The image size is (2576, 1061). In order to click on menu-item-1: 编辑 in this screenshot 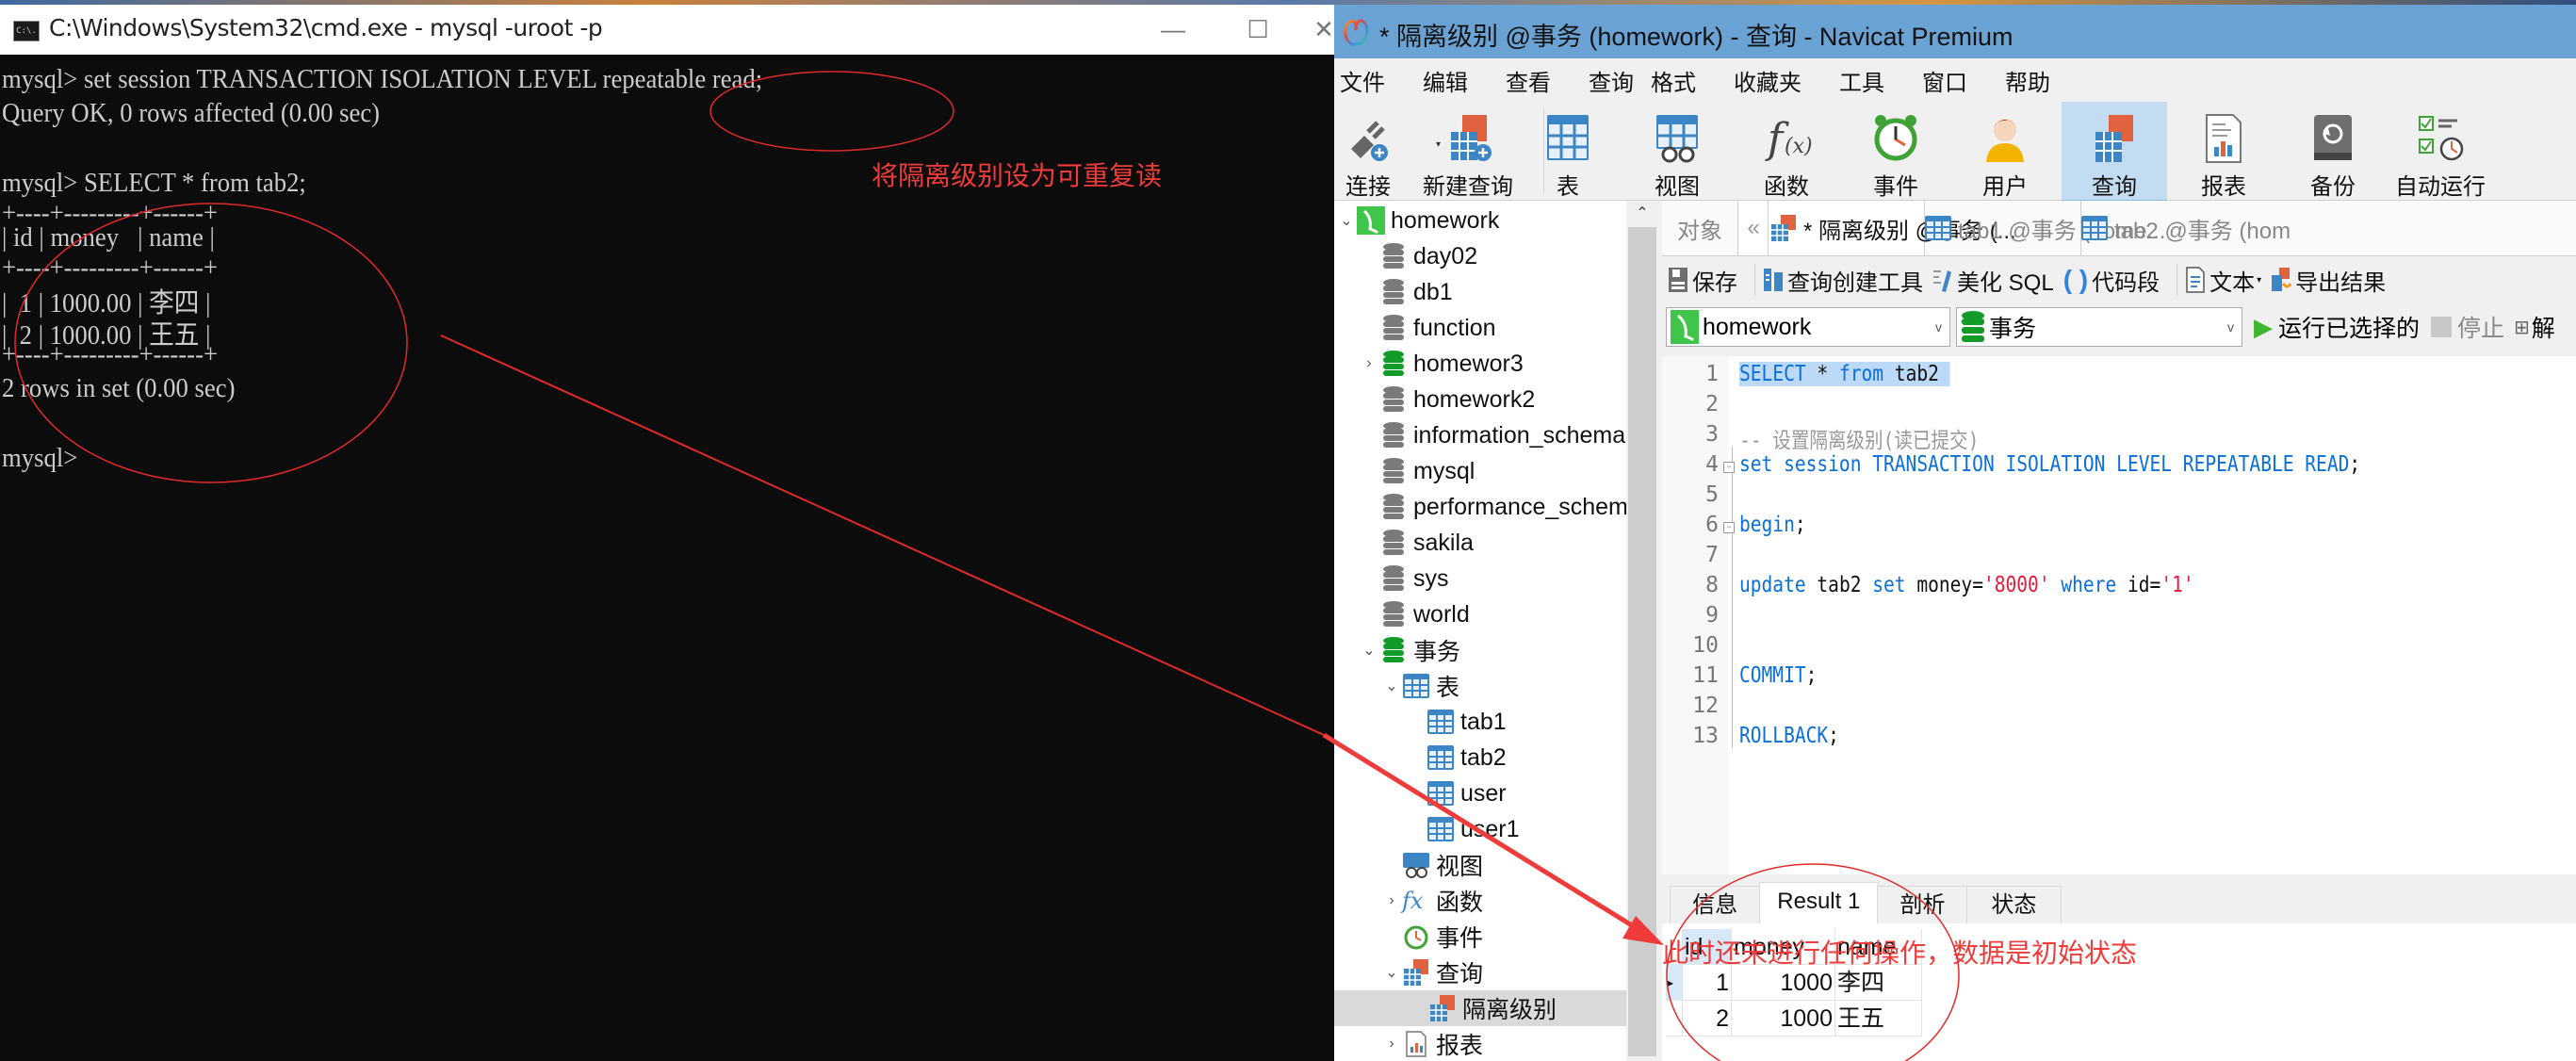, I will do `click(1445, 81)`.